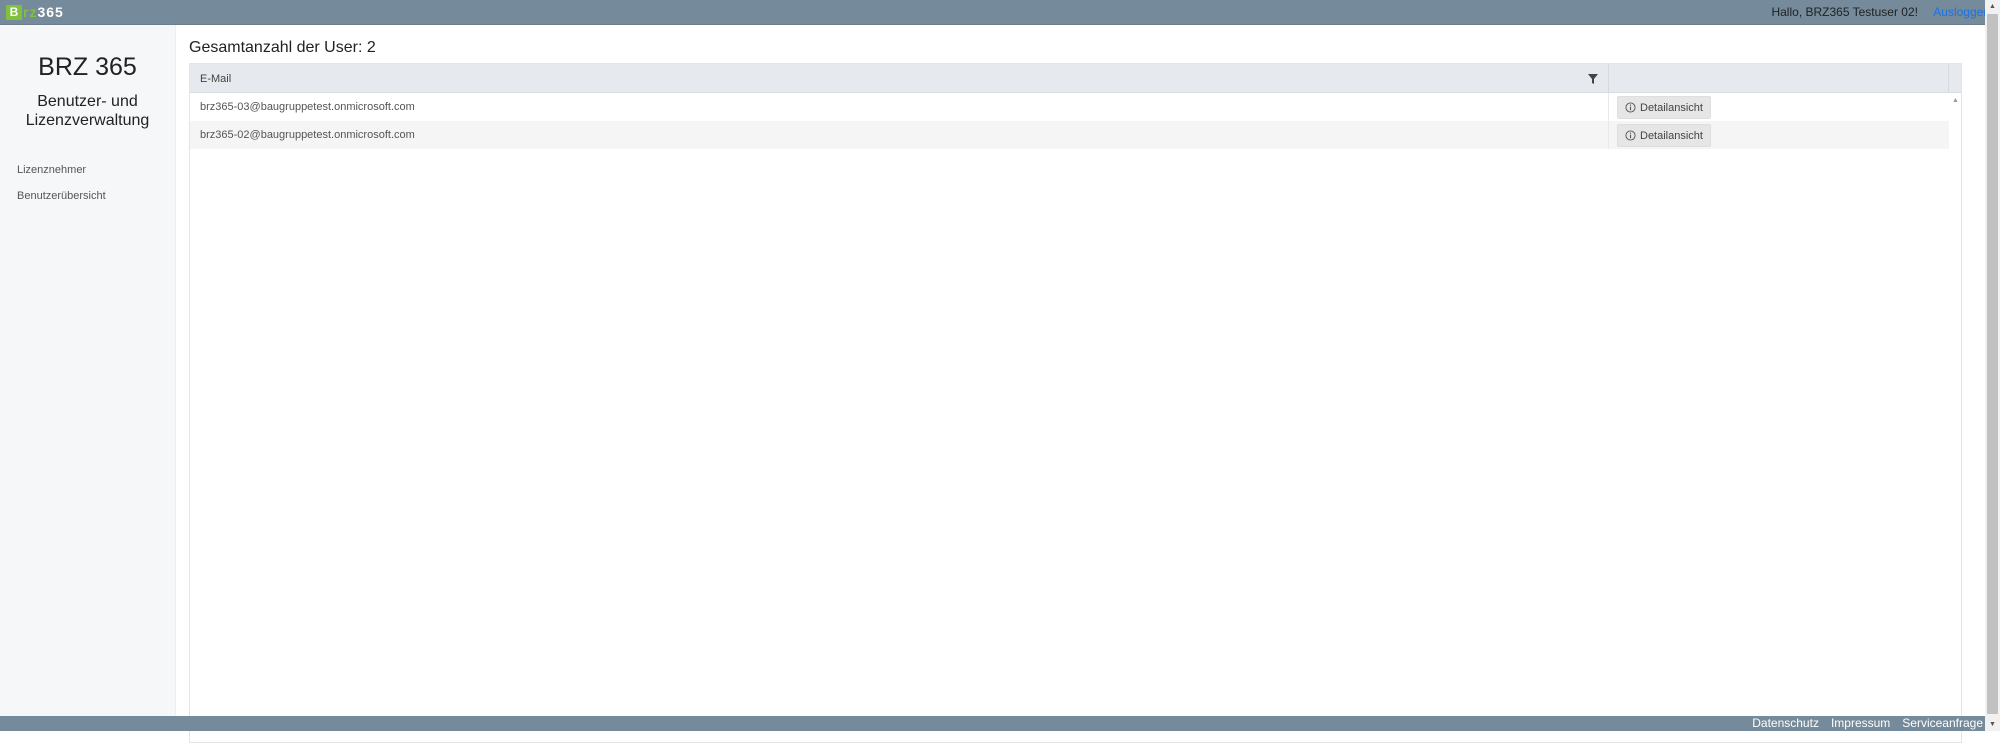 The image size is (2000, 743). I want to click on app-subtitle-line1: Benutzer- und, so click(87, 101).